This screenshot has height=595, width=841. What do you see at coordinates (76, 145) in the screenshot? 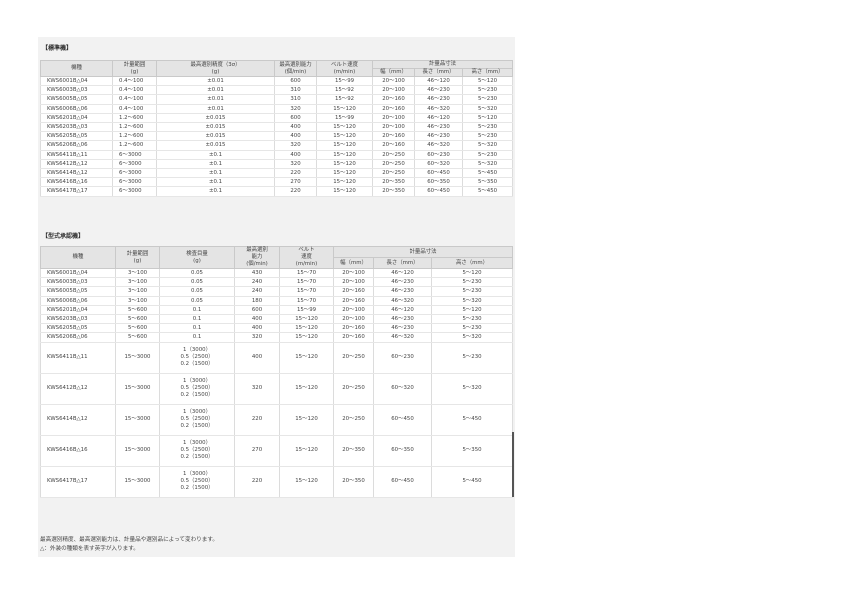
I see `cell-model: KWS6206B△06` at bounding box center [76, 145].